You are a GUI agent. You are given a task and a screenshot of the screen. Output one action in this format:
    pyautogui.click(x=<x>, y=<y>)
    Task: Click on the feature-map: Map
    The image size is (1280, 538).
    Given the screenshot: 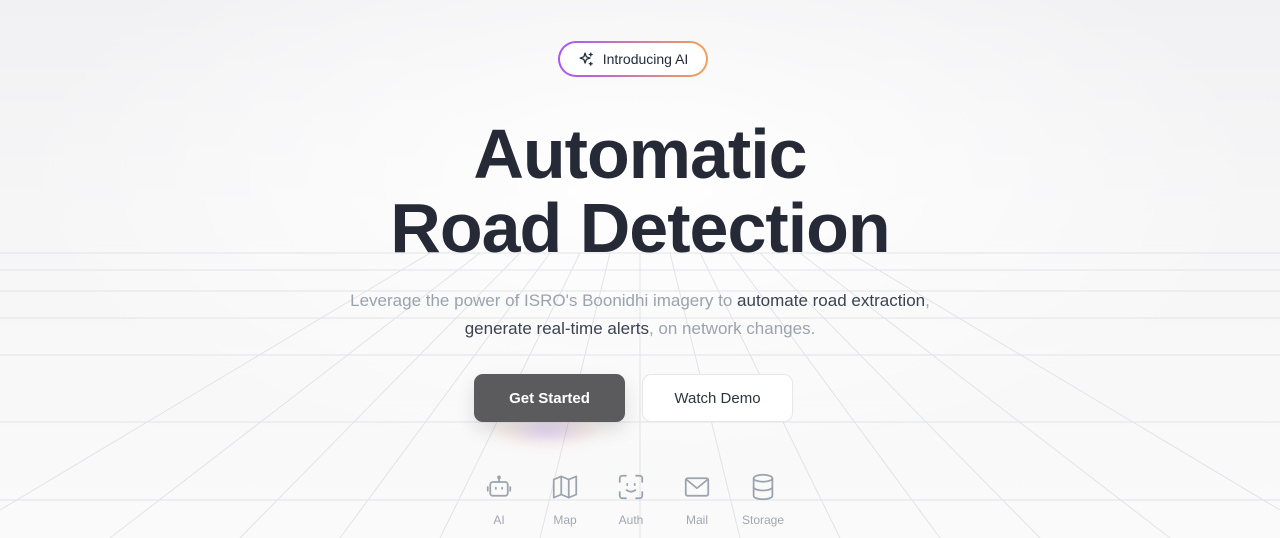 What is the action you would take?
    pyautogui.click(x=565, y=499)
    